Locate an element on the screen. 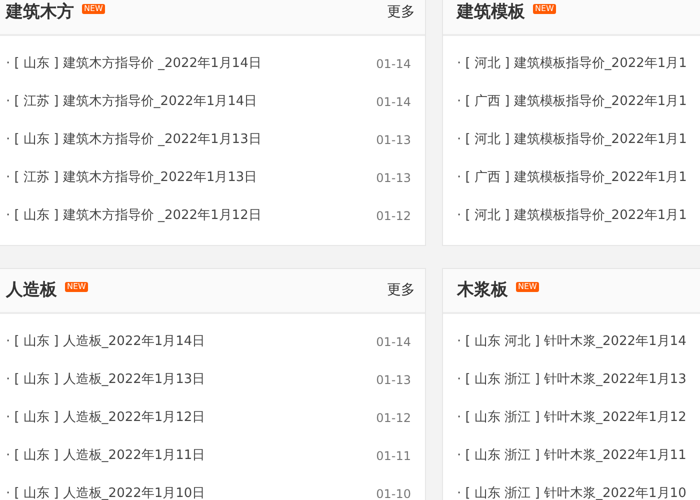 This screenshot has height=500, width=700. article-link: · [ 山东 浙江 ] 针叶木浆_2022年1月10 is located at coordinates (571, 492).